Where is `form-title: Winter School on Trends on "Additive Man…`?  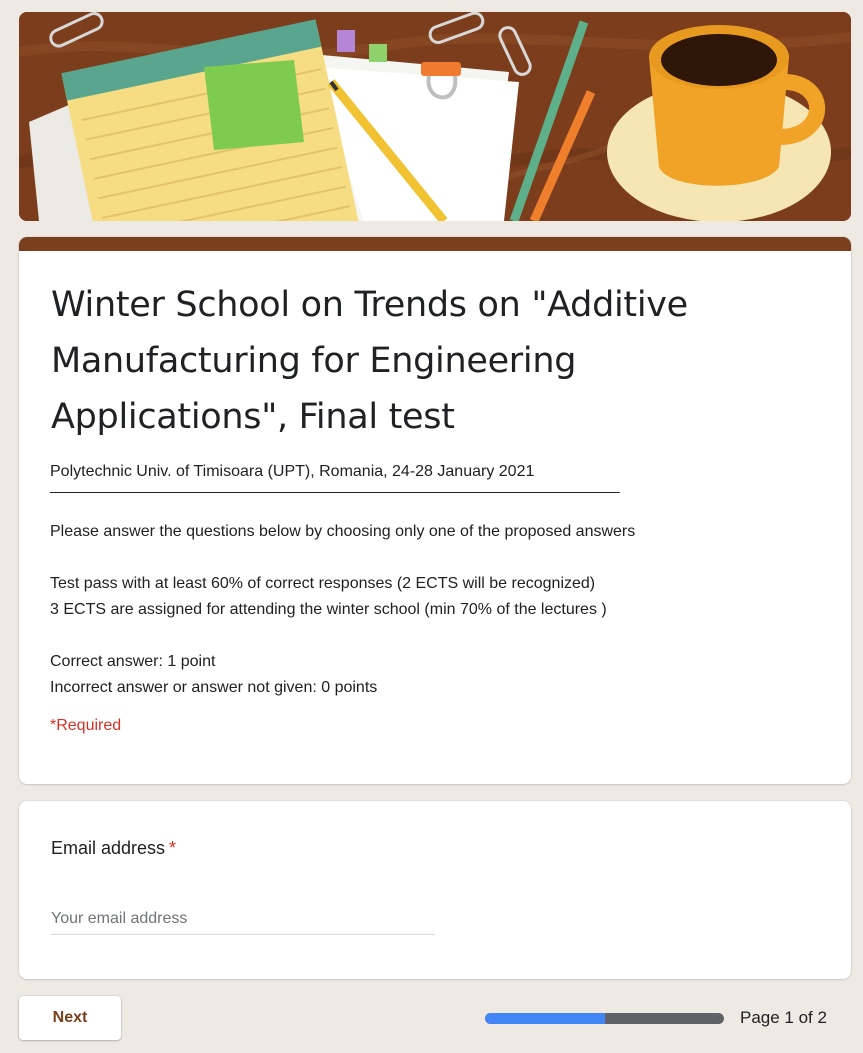
form-title: Winter School on Trends on "Additive Man… is located at coordinates (369, 361).